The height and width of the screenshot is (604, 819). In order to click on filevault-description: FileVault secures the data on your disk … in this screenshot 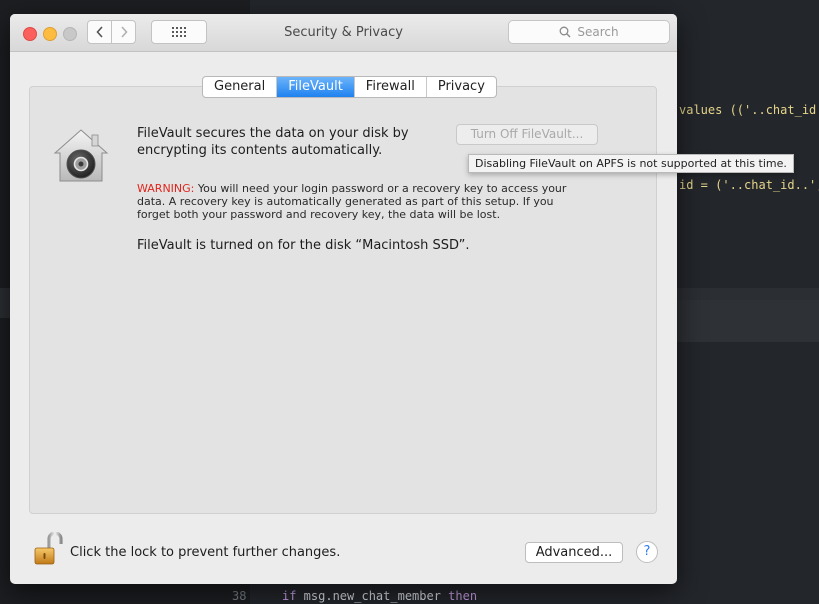, I will do `click(273, 142)`.